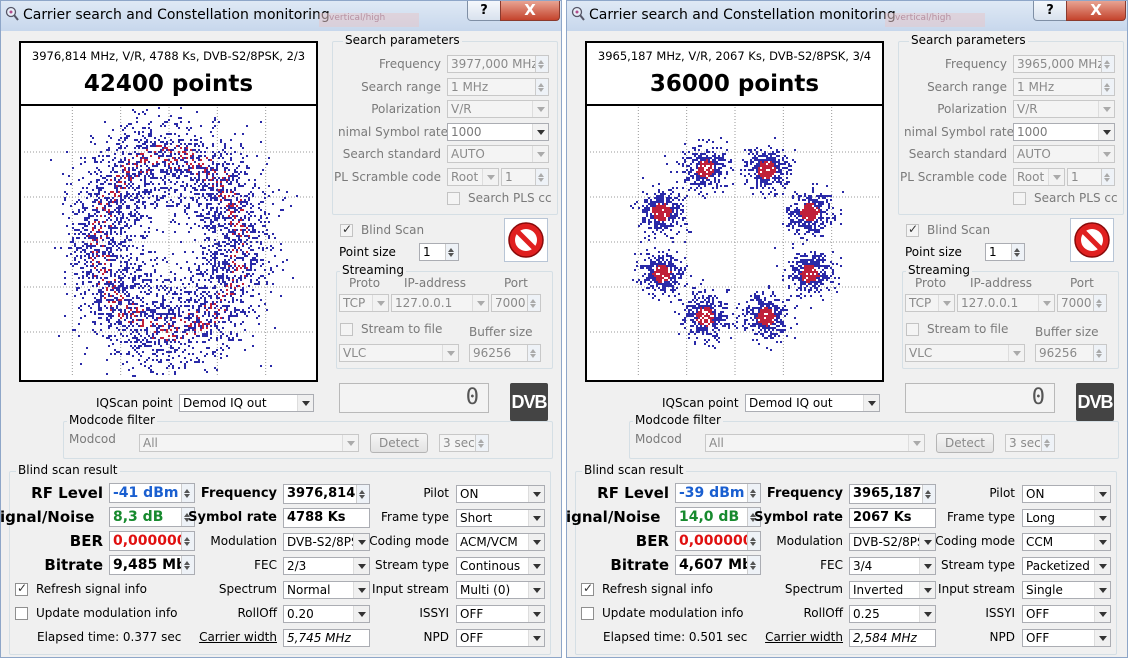 This screenshot has height=658, width=1128. I want to click on detect-interval-input: 3 sec, so click(464, 443).